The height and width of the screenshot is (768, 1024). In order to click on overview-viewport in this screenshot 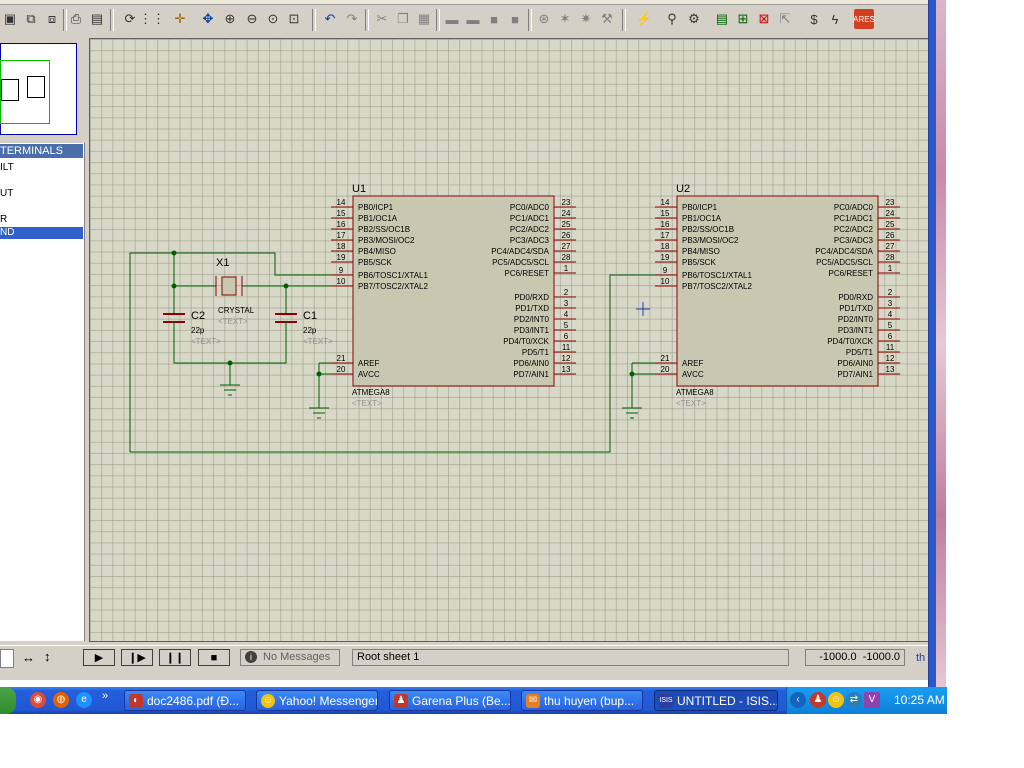, I will do `click(25, 92)`.